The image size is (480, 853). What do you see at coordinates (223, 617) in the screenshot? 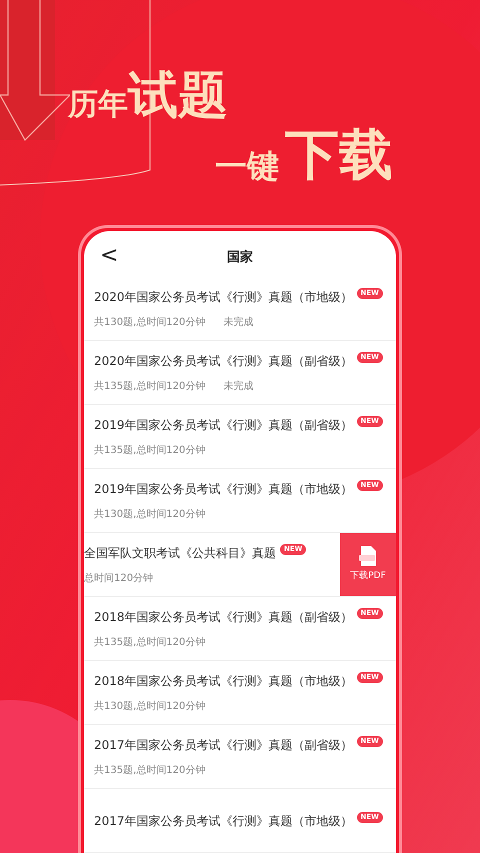
I see `exam-title: 2018年国家公务员考试《行测》真题（副省级）` at bounding box center [223, 617].